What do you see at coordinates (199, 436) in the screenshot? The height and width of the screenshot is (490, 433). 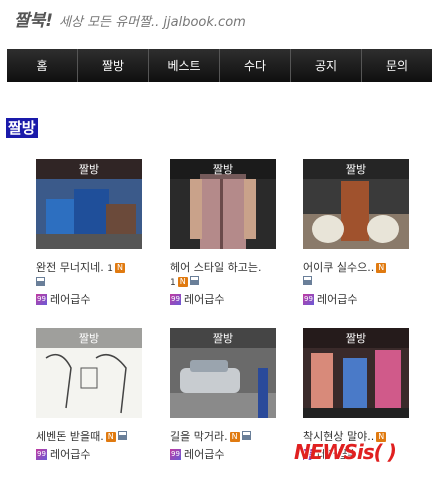 I see `post-title: 길을 막거라.` at bounding box center [199, 436].